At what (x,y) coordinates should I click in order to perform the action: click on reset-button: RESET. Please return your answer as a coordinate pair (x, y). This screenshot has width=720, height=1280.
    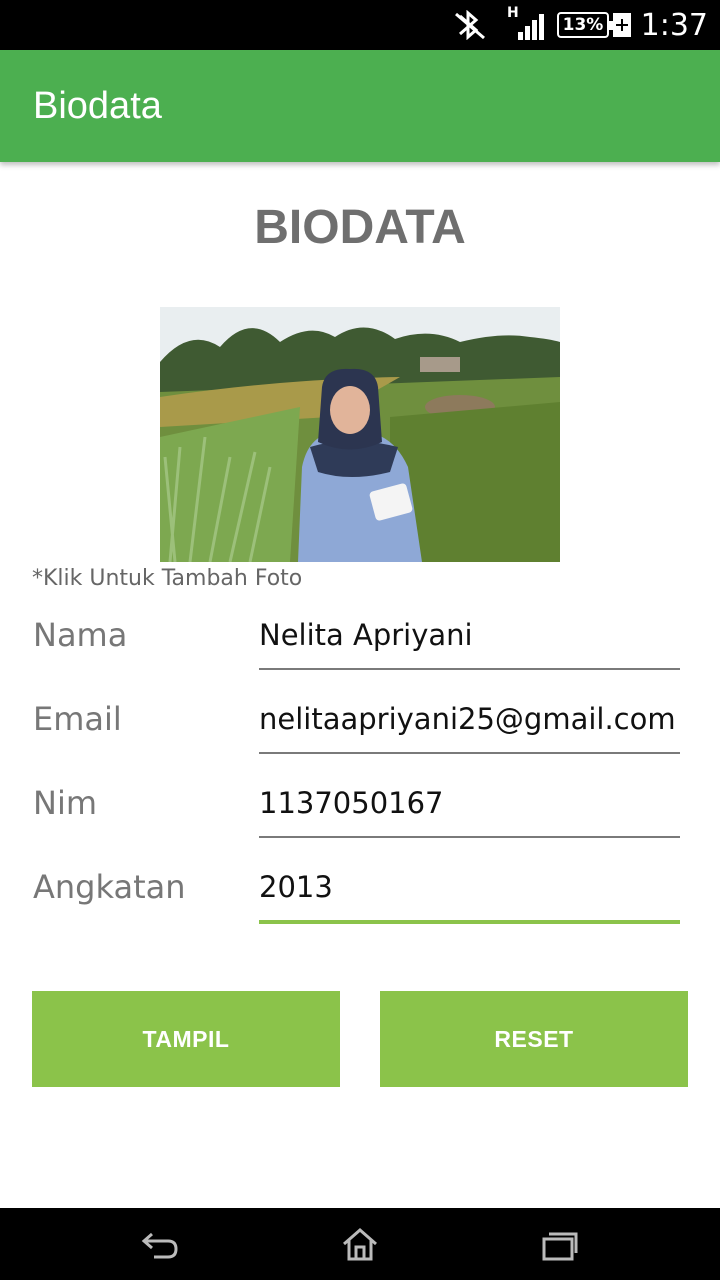
    Looking at the image, I should click on (534, 1039).